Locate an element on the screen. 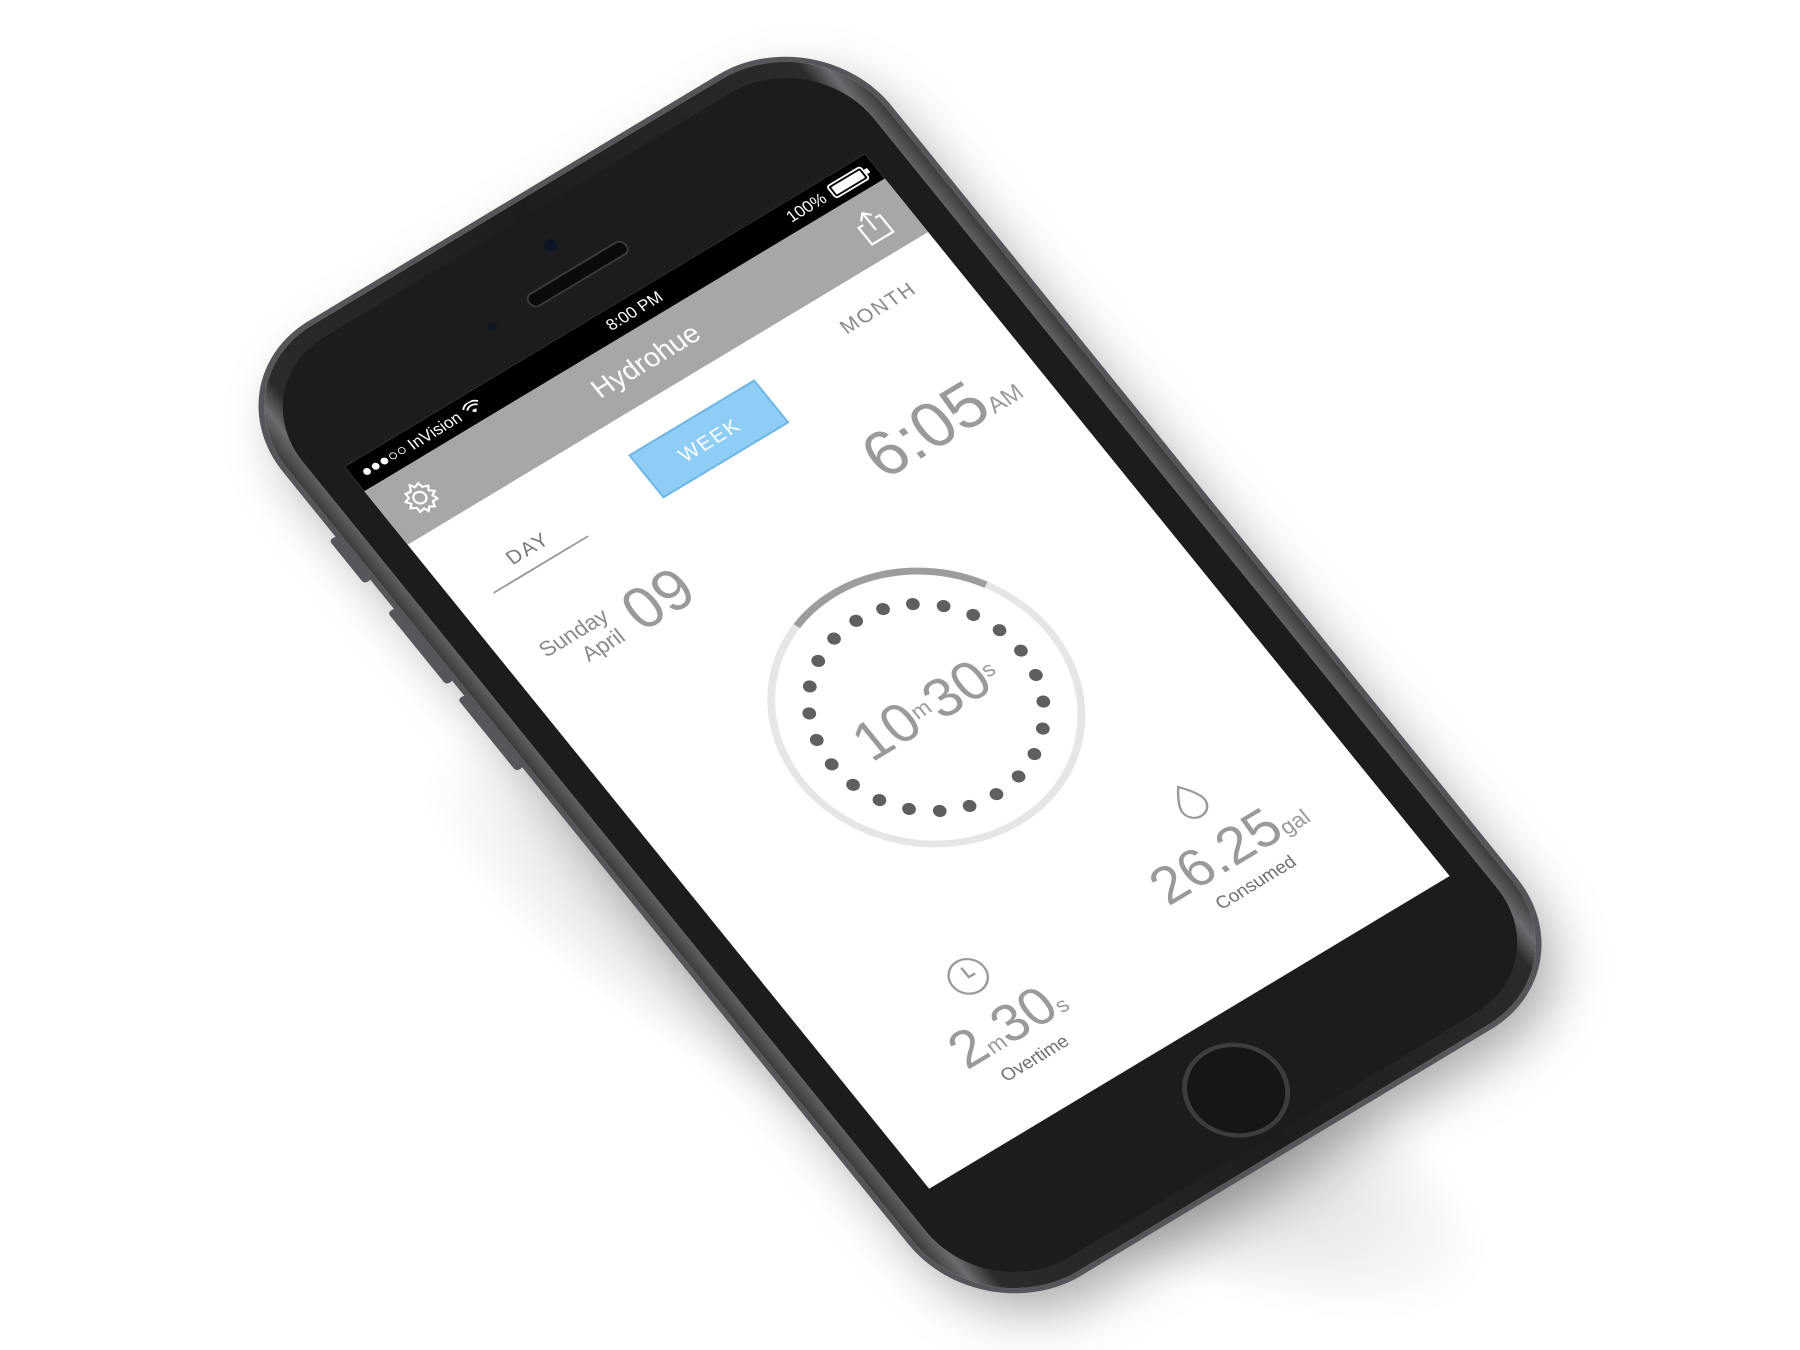  wifi-icon is located at coordinates (470, 406).